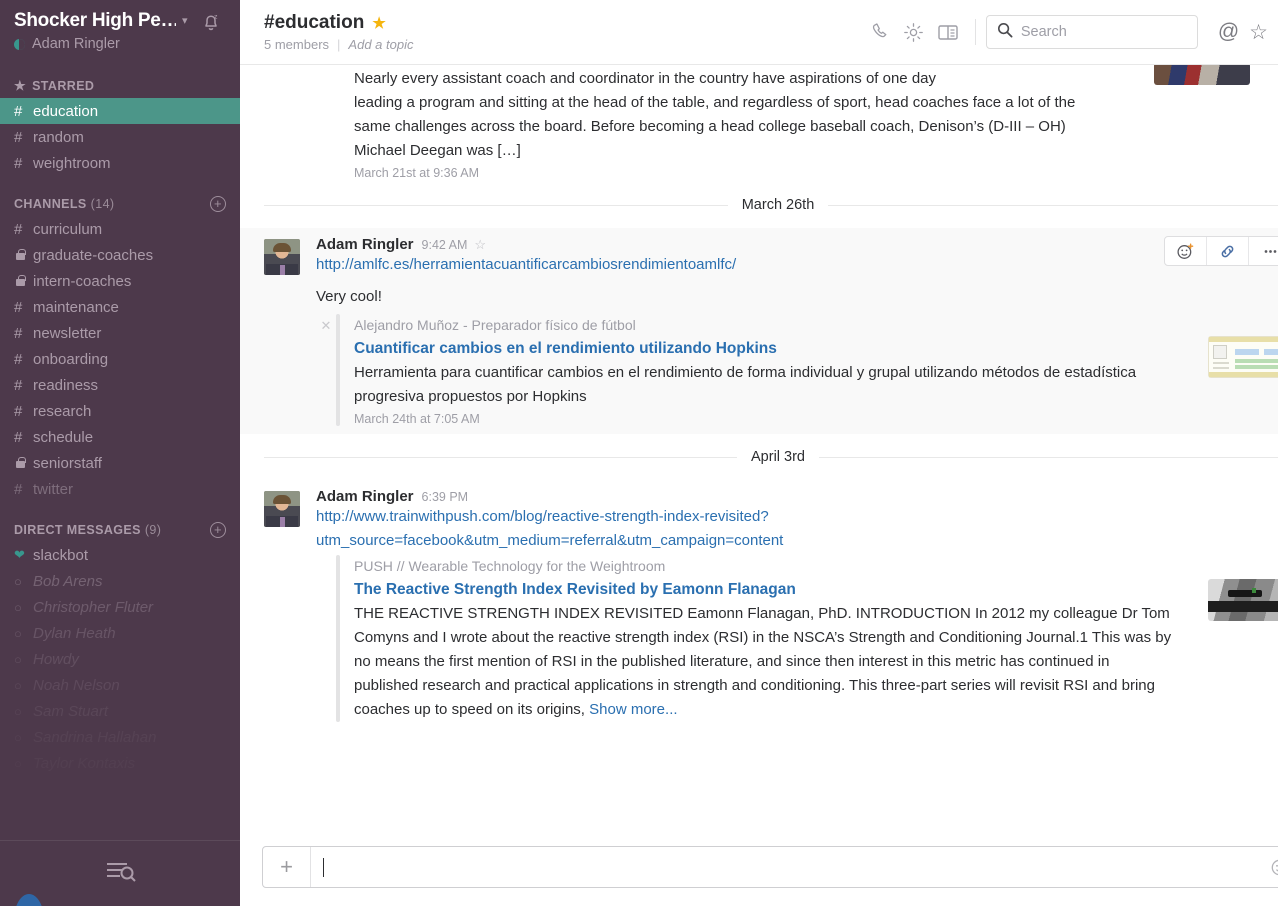 The height and width of the screenshot is (906, 1278). Describe the element at coordinates (211, 24) in the screenshot. I see `bell-snooze-icon: z` at that location.